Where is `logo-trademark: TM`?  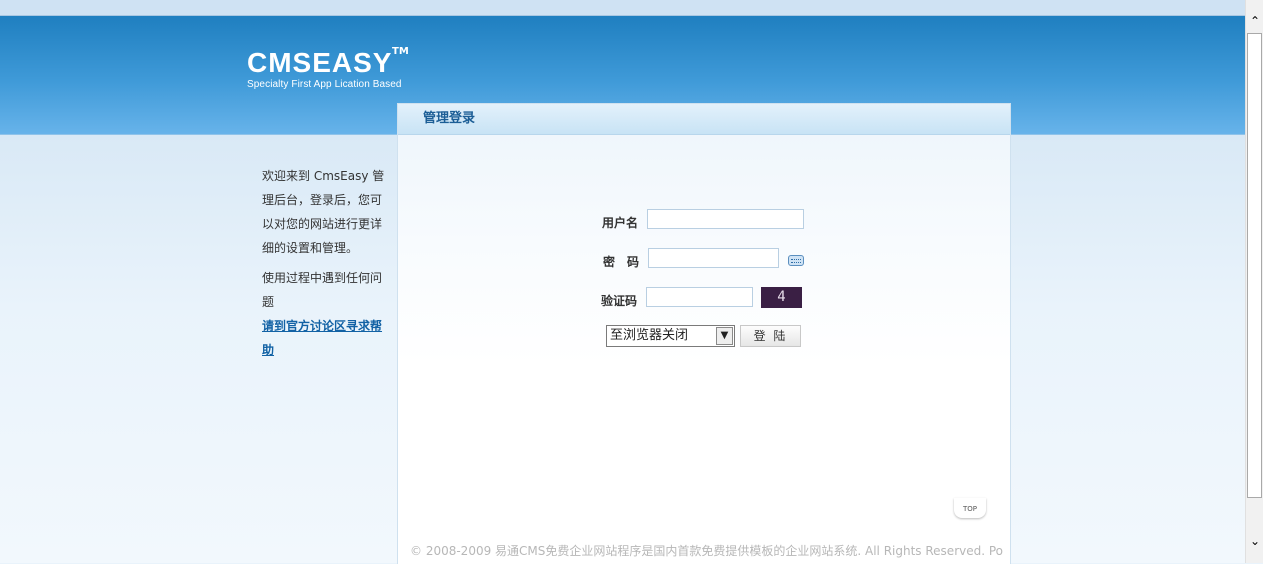
logo-trademark: TM is located at coordinates (400, 51).